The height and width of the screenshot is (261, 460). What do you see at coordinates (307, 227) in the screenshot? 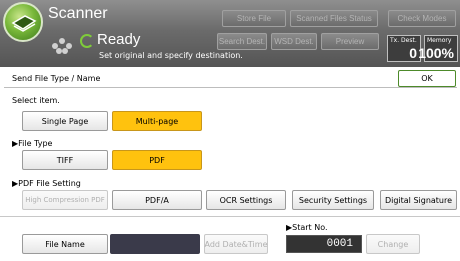
I see `start-no-label: ▶Start No.` at bounding box center [307, 227].